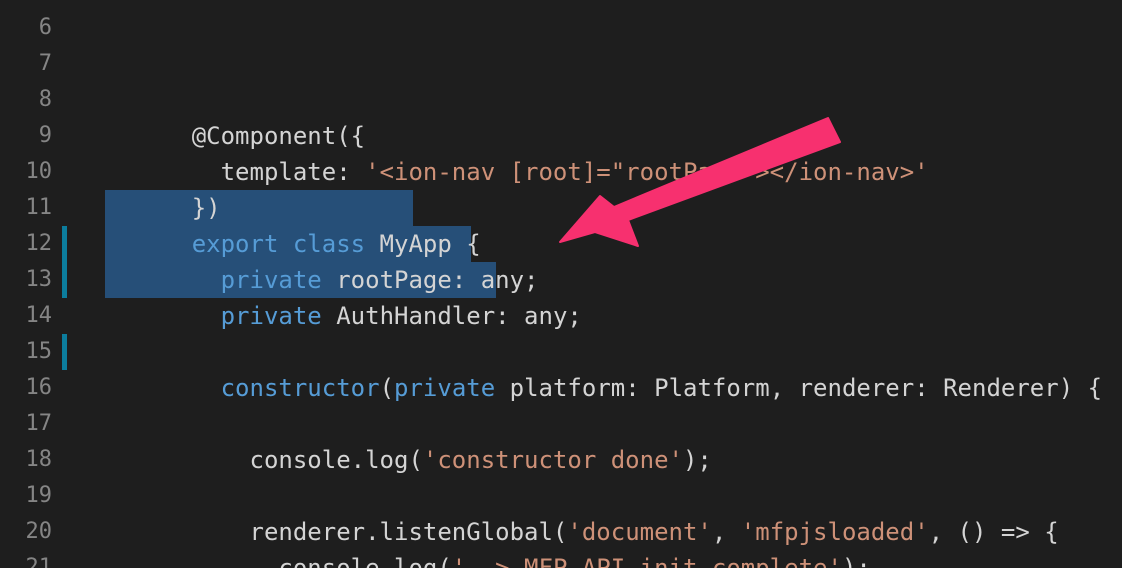 The height and width of the screenshot is (568, 1122). What do you see at coordinates (646, 561) in the screenshot?
I see `string-token: '--> MFP API init complete'` at bounding box center [646, 561].